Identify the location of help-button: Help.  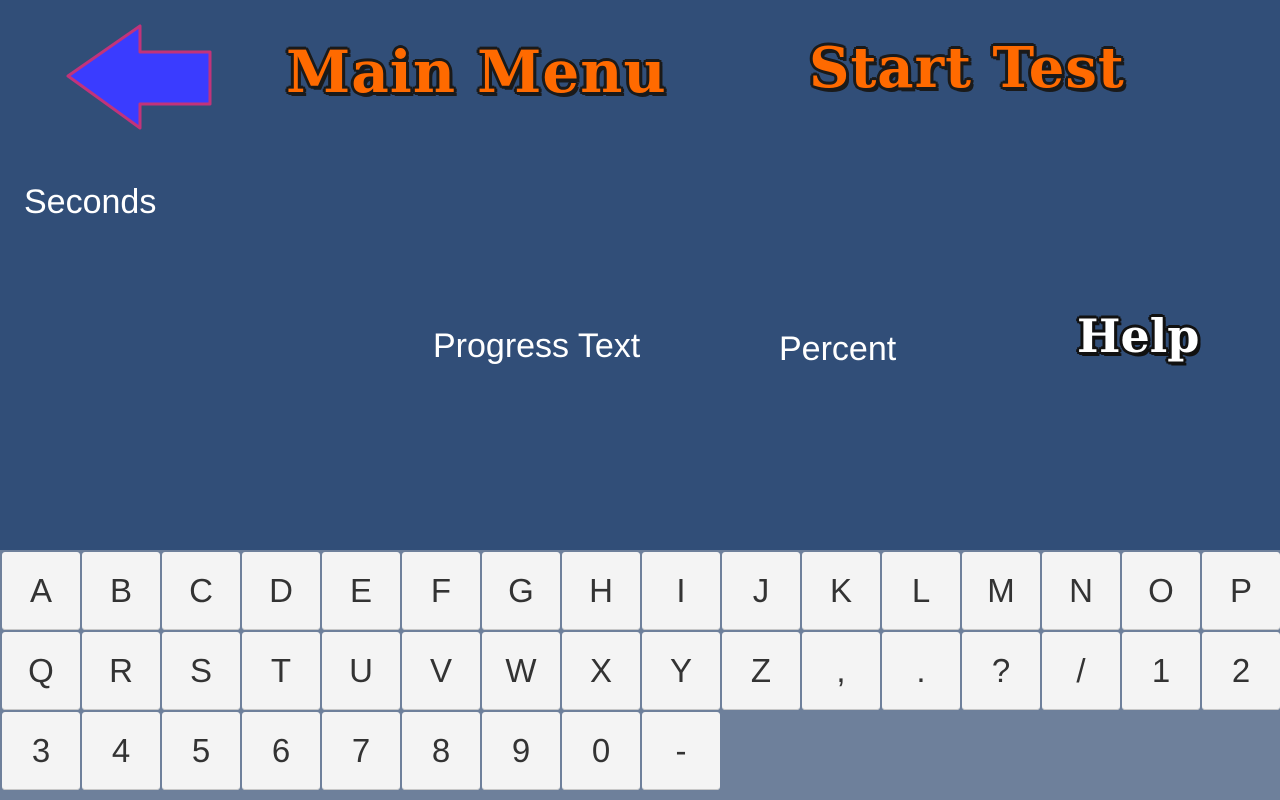
(1138, 336).